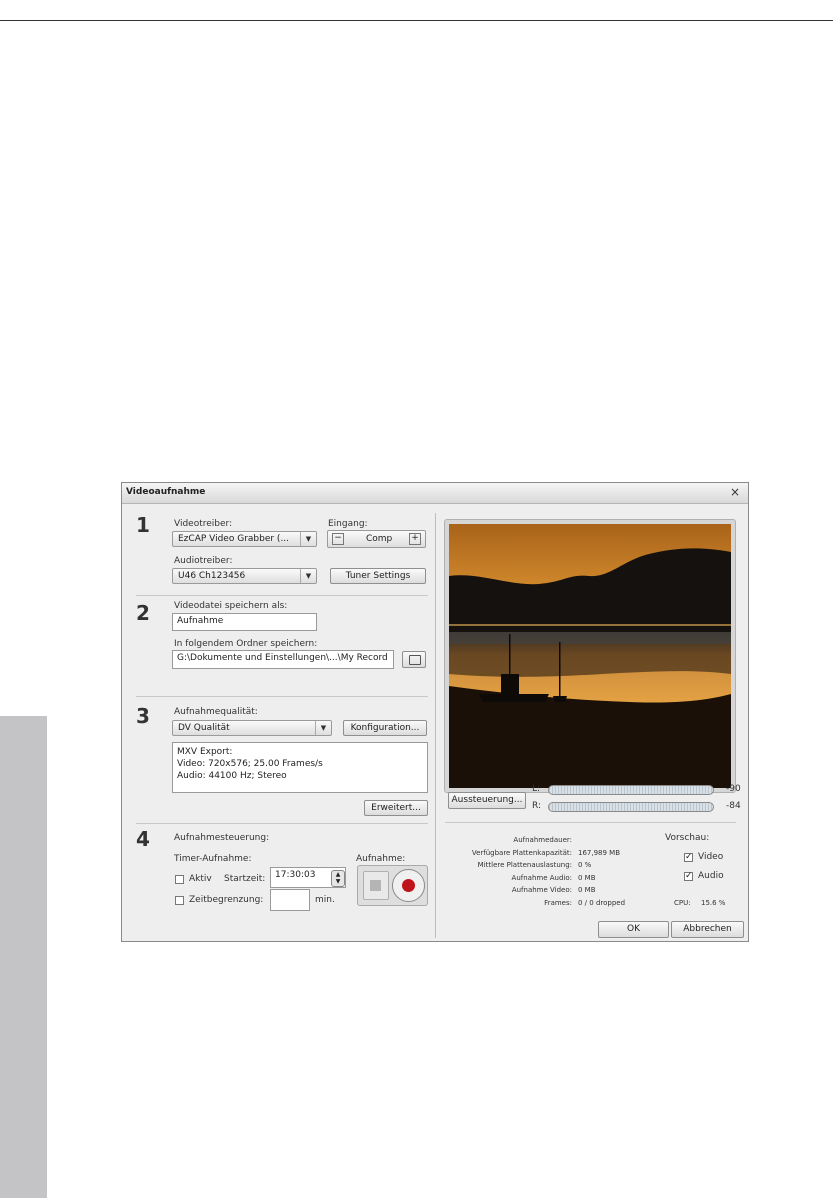 The image size is (833, 1198). Describe the element at coordinates (435, 493) in the screenshot. I see `dialog-titlebar: Videoaufnahme ×` at that location.